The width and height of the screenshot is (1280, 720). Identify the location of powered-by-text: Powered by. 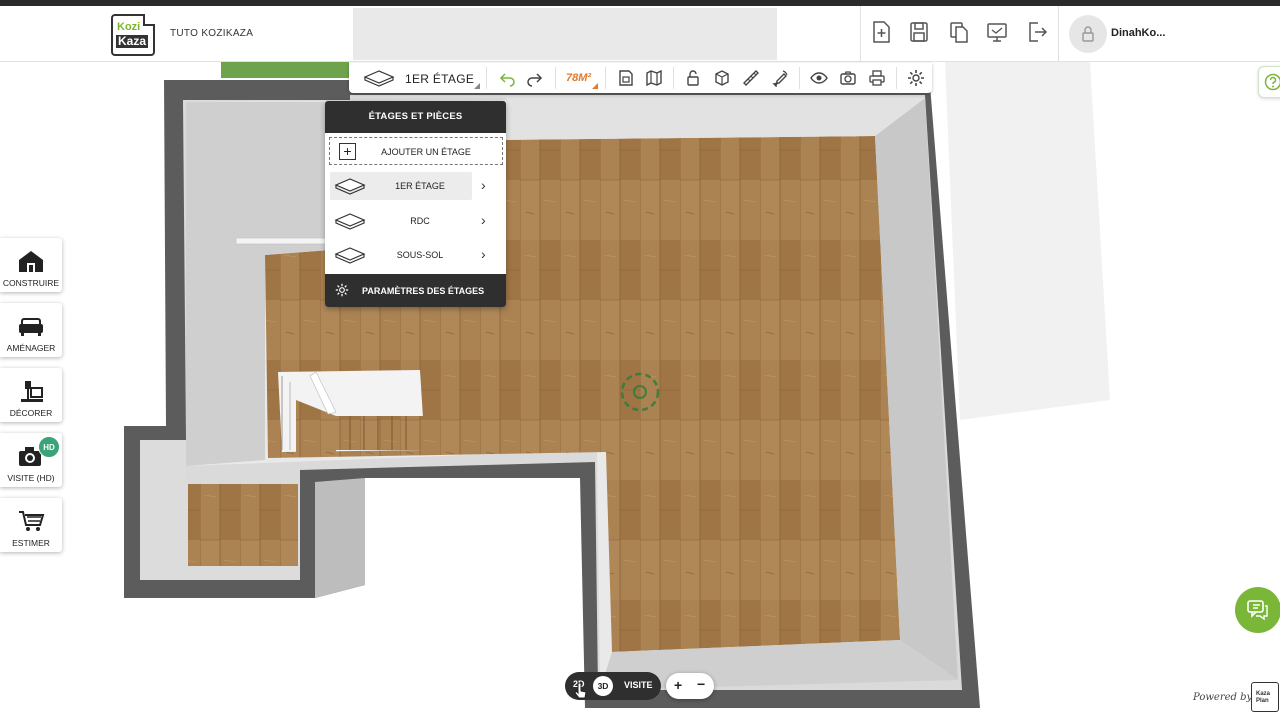
(1223, 697).